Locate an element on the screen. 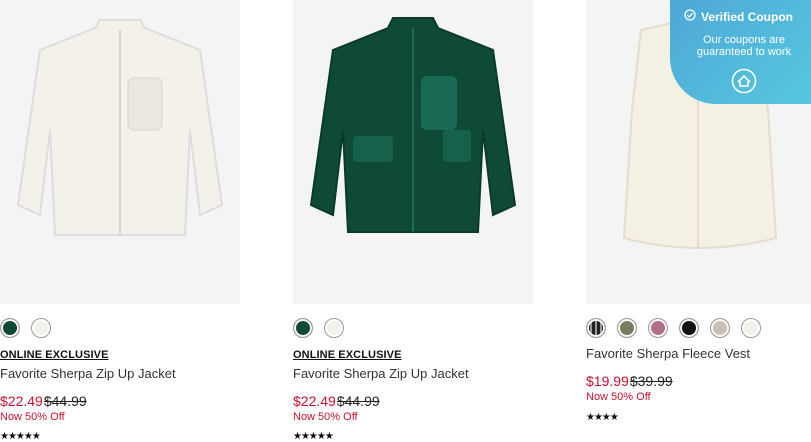  coupon-logo-icon is located at coordinates (744, 83).